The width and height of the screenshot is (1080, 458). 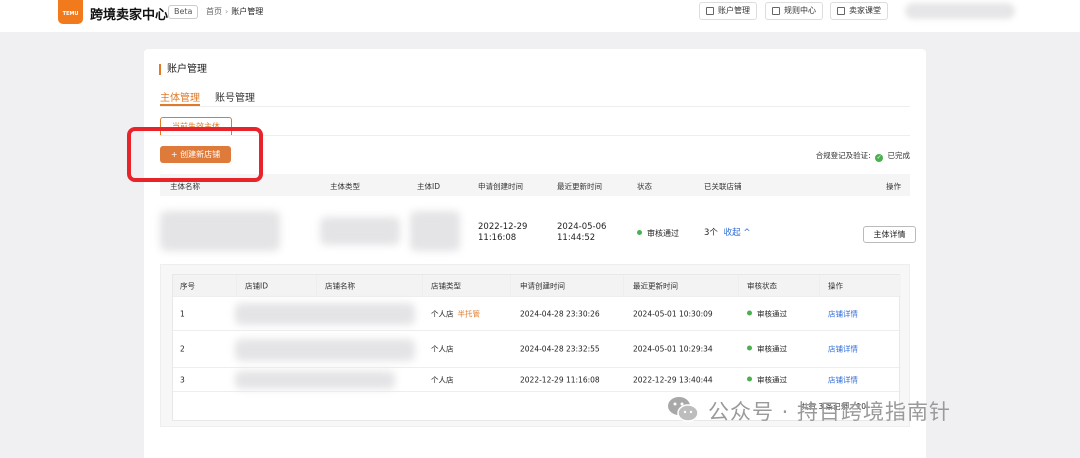 What do you see at coordinates (560, 349) in the screenshot?
I see `shop-created: 2024-04-28 23:32:55` at bounding box center [560, 349].